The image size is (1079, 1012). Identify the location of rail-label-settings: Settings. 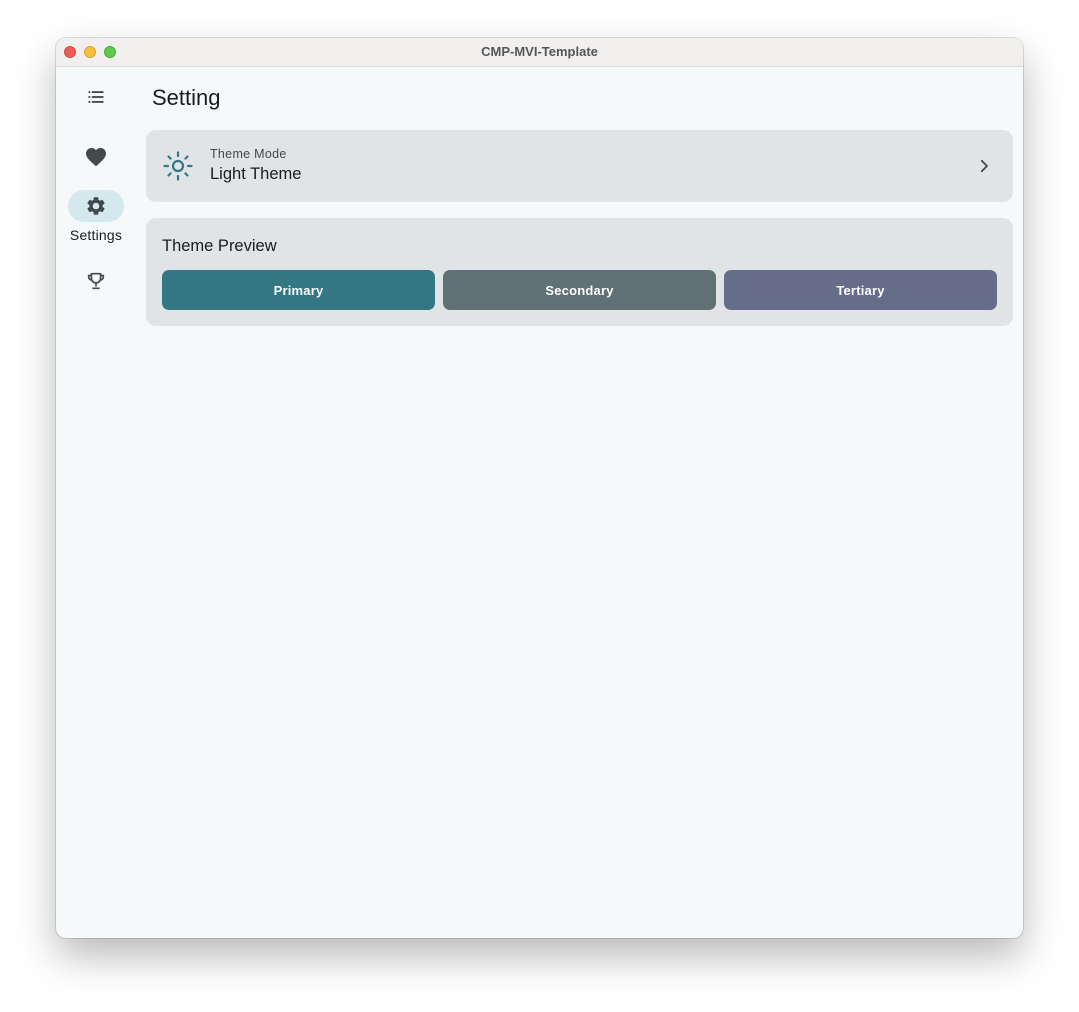
(96, 235).